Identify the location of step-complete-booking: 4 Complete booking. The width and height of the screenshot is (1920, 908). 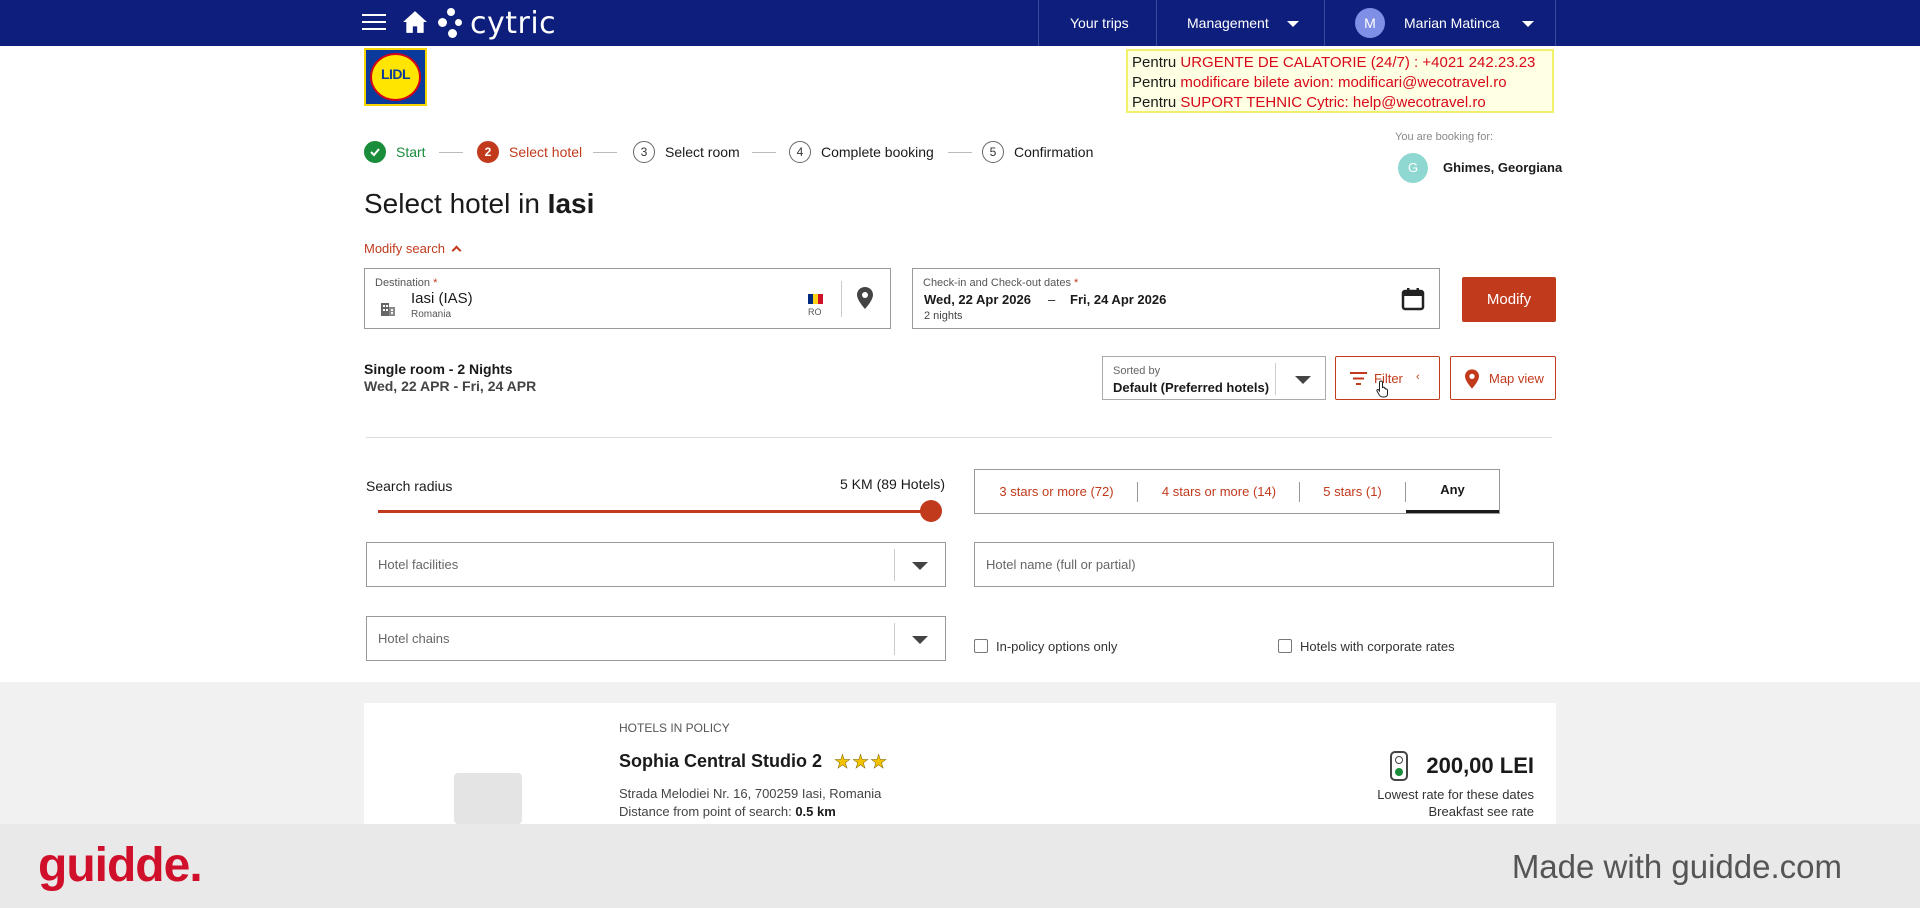
(861, 152).